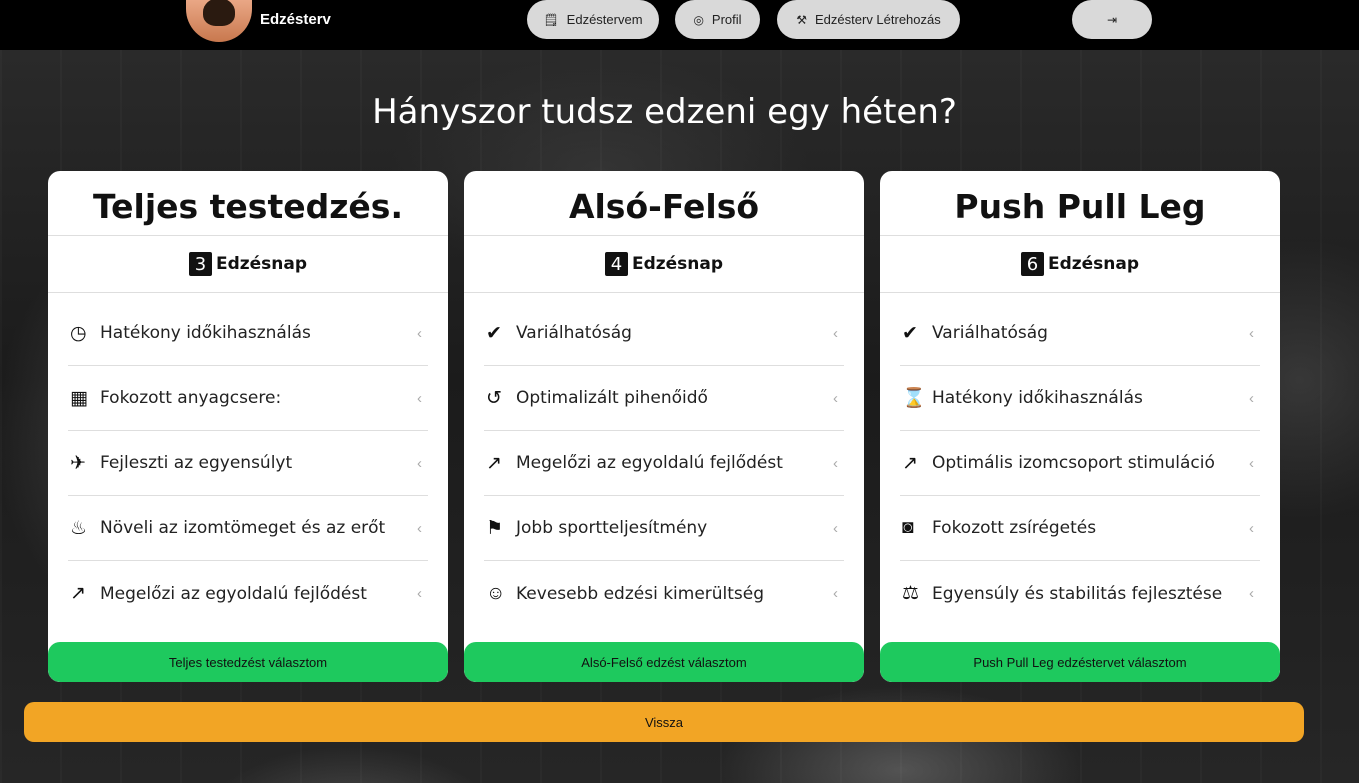 The height and width of the screenshot is (783, 1359). Describe the element at coordinates (802, 19) in the screenshot. I see `dumbbell-icon: ⚒` at that location.